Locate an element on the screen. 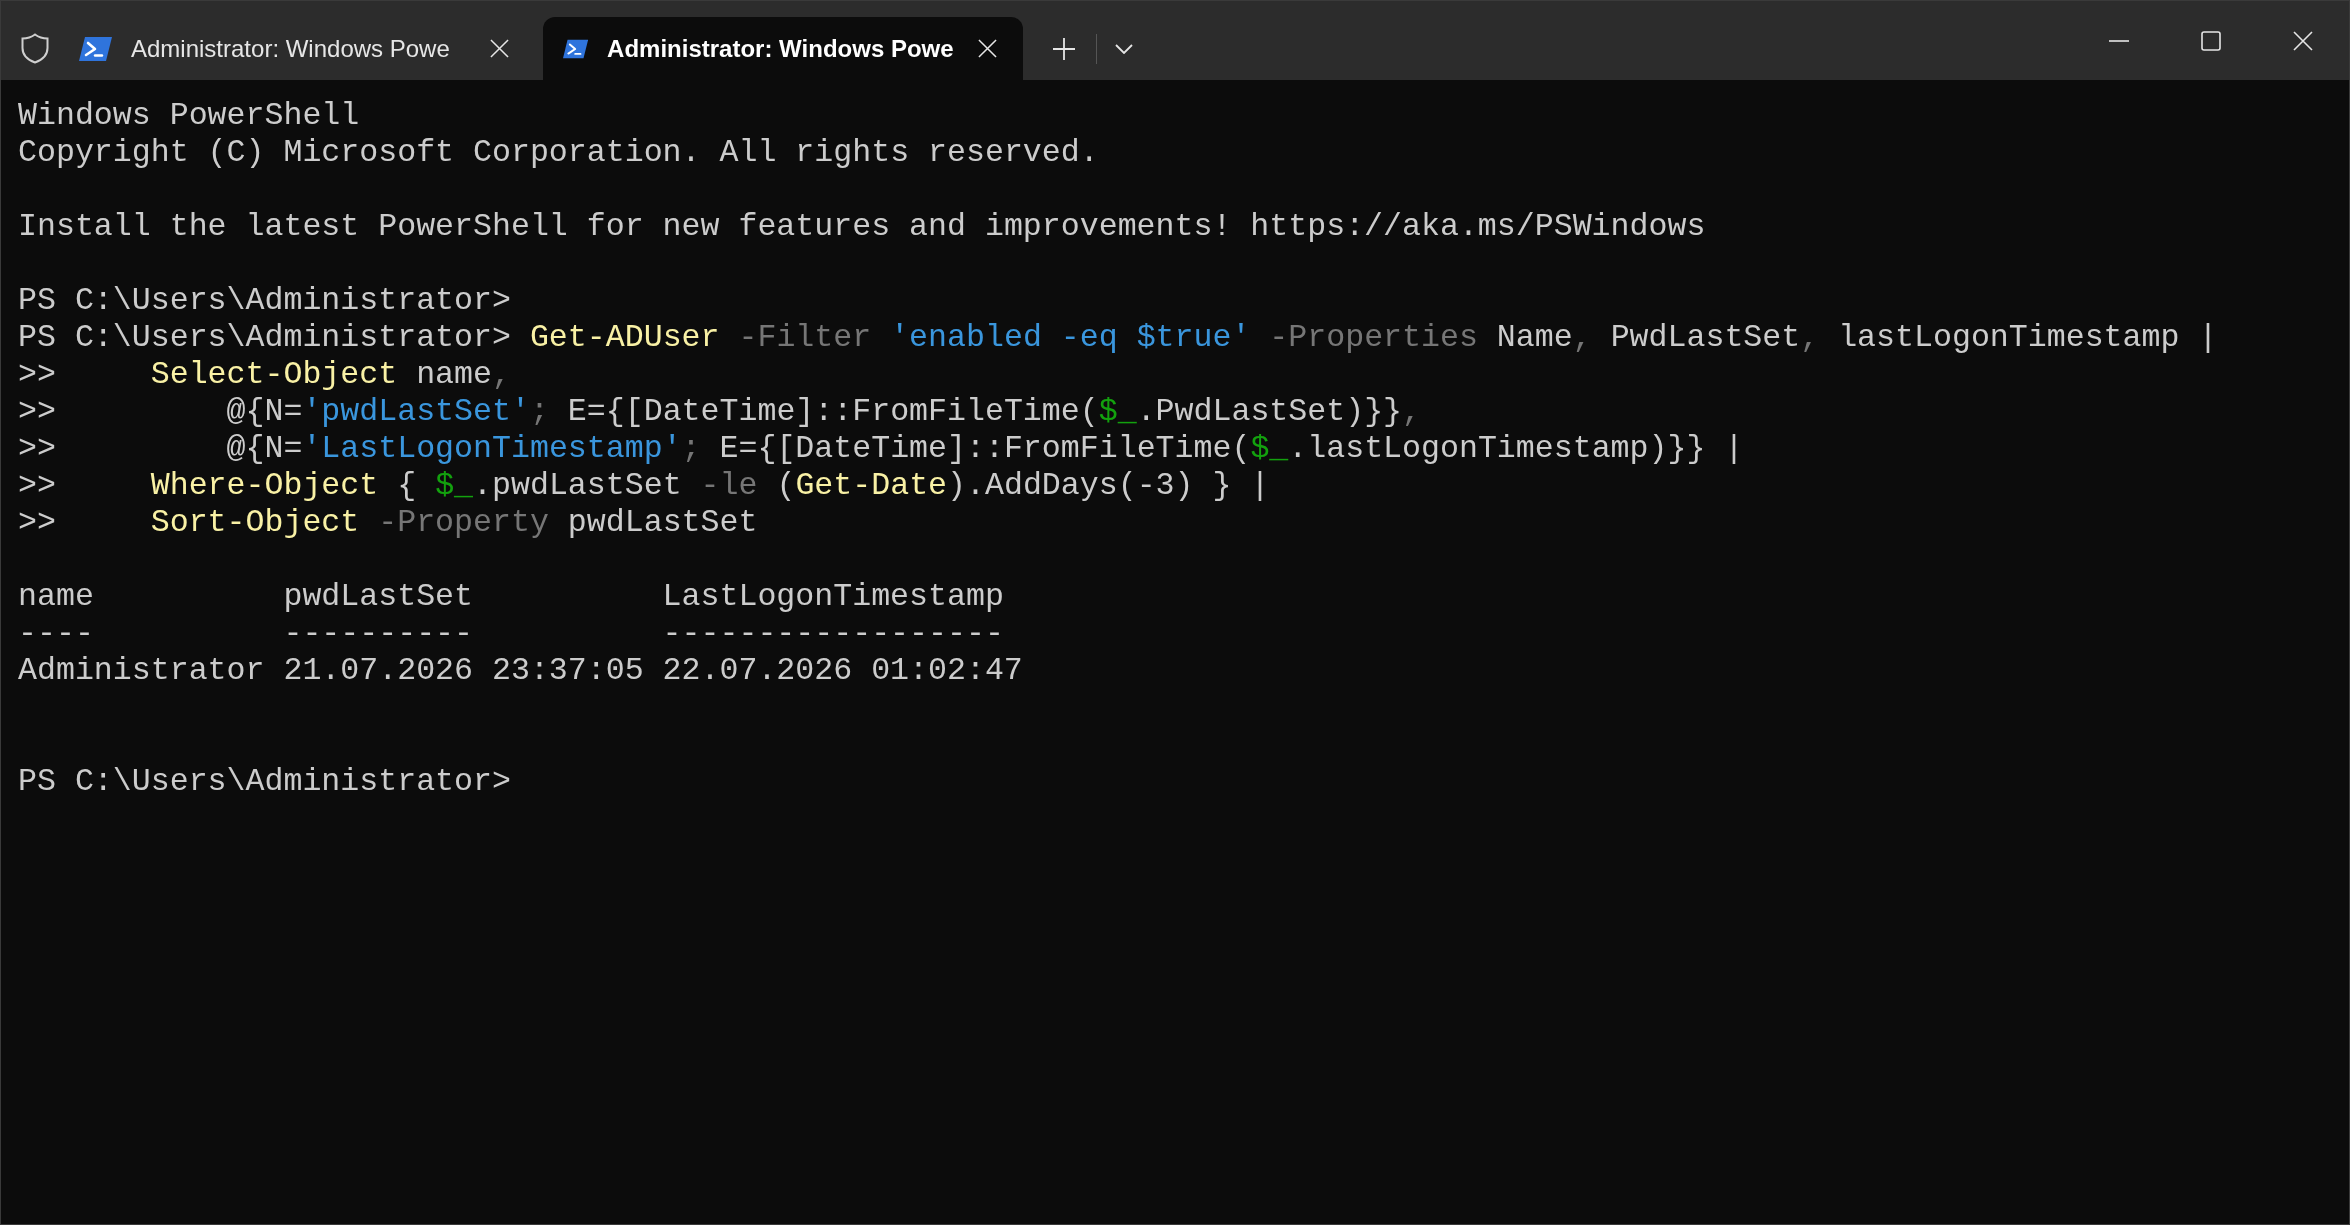 The image size is (2350, 1225). column-header: LastLogonTimestamp is located at coordinates (833, 596).